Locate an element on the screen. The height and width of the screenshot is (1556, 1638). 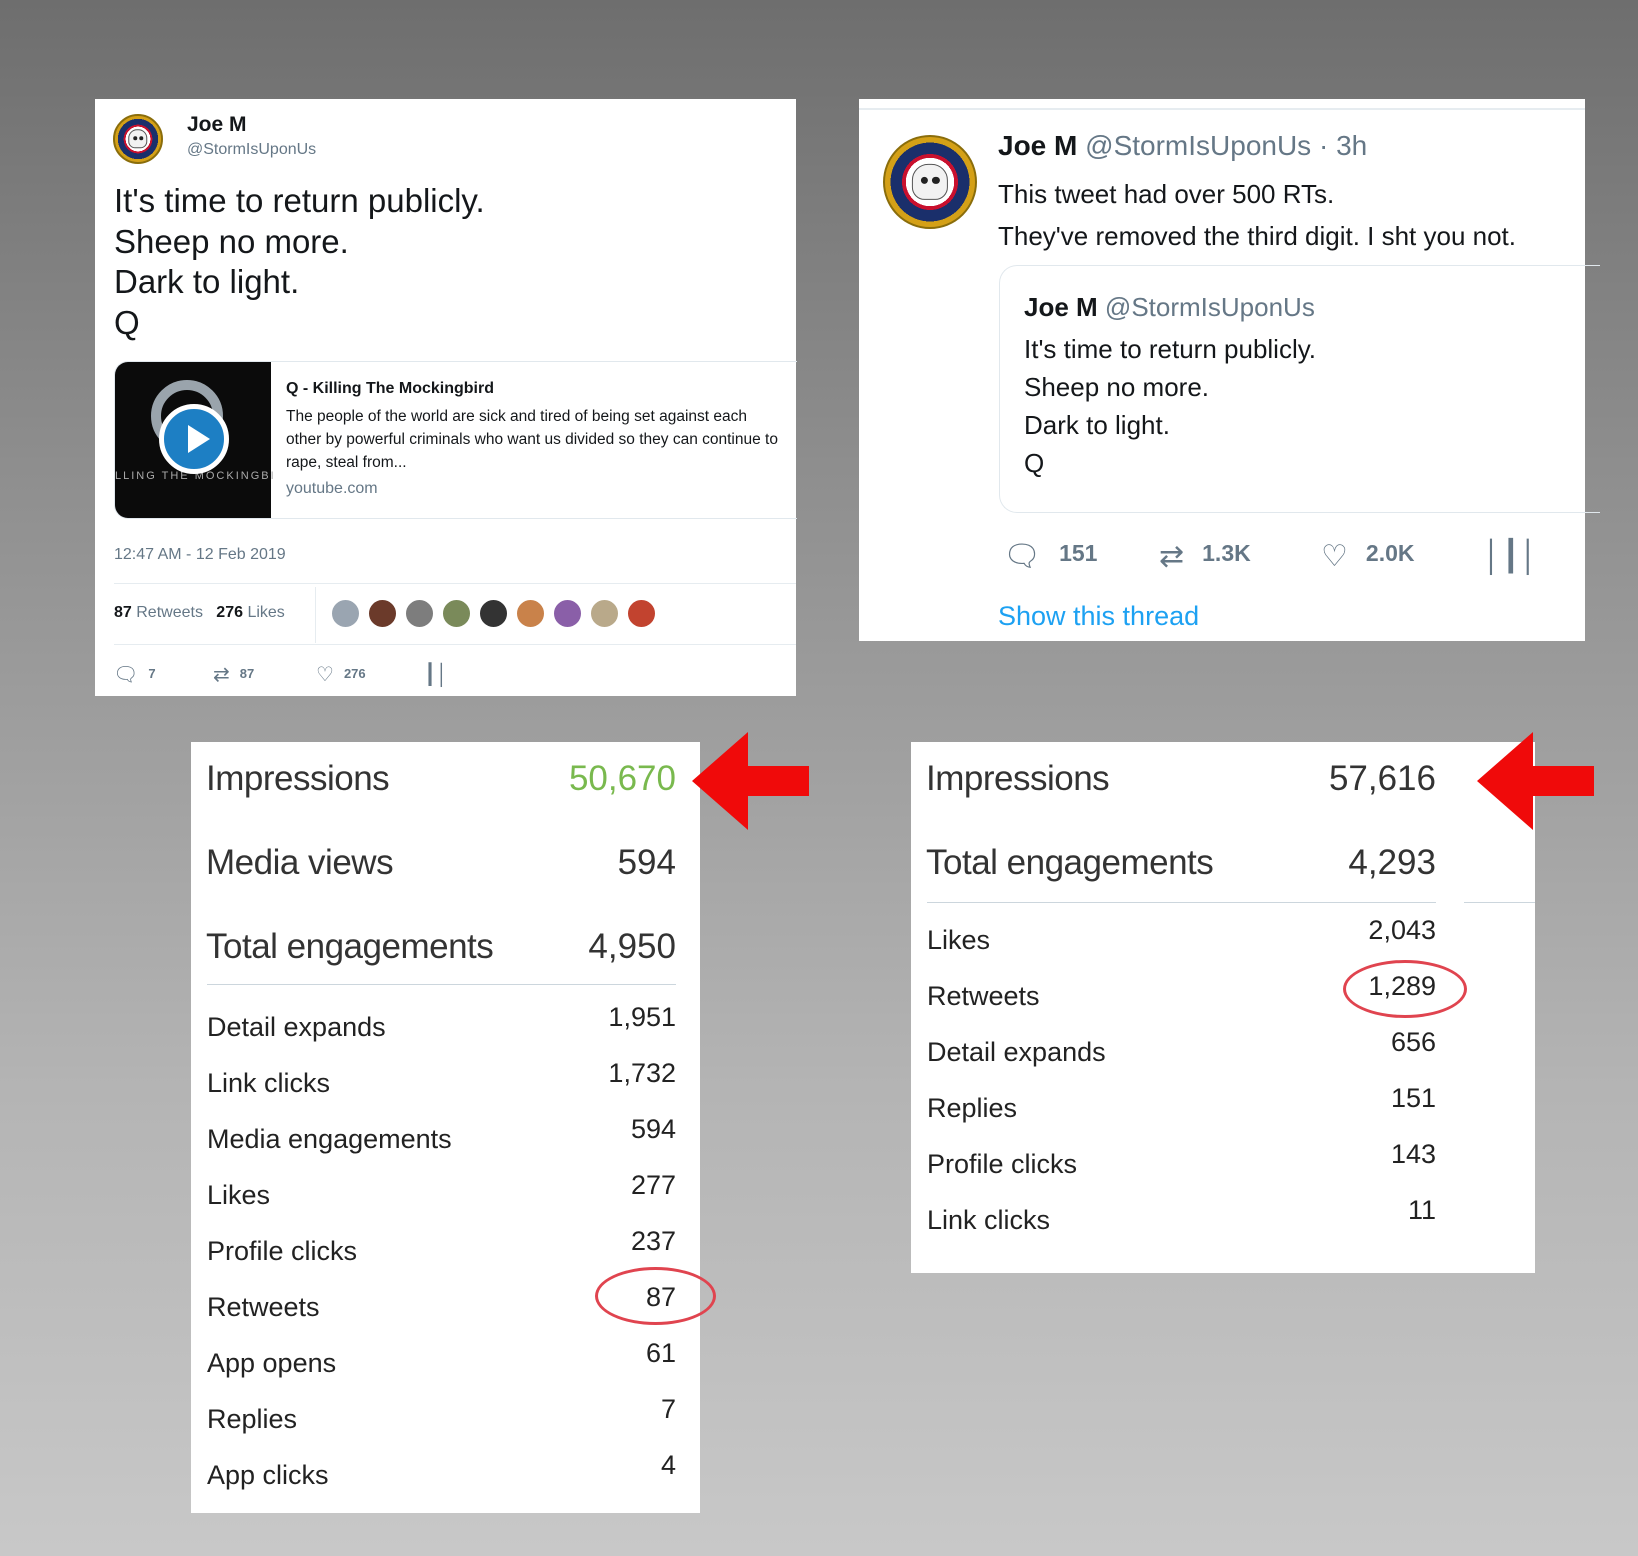
metric-label: Link clicks is located at coordinates (269, 1083).